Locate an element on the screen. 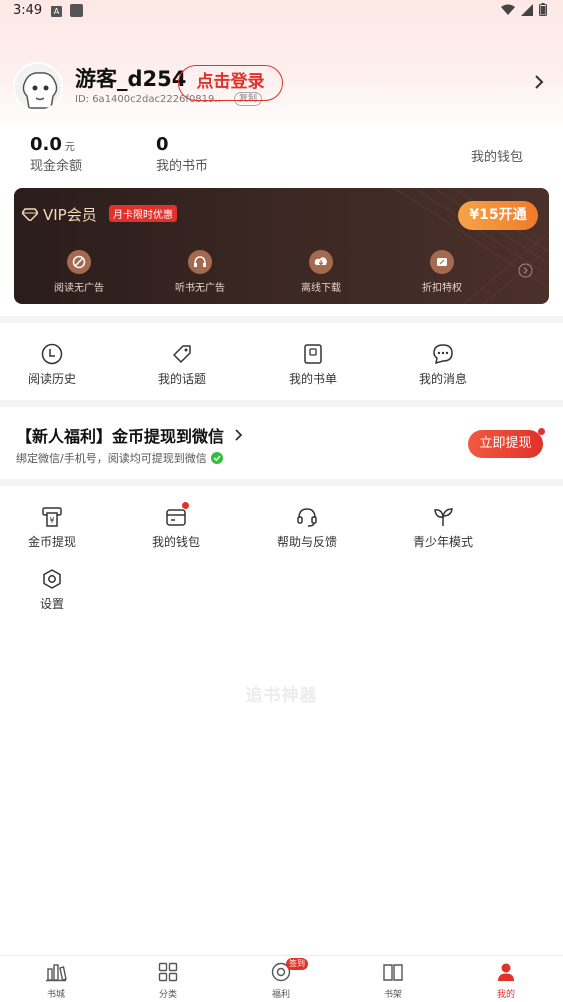  login-button: 点击登录 is located at coordinates (230, 83).